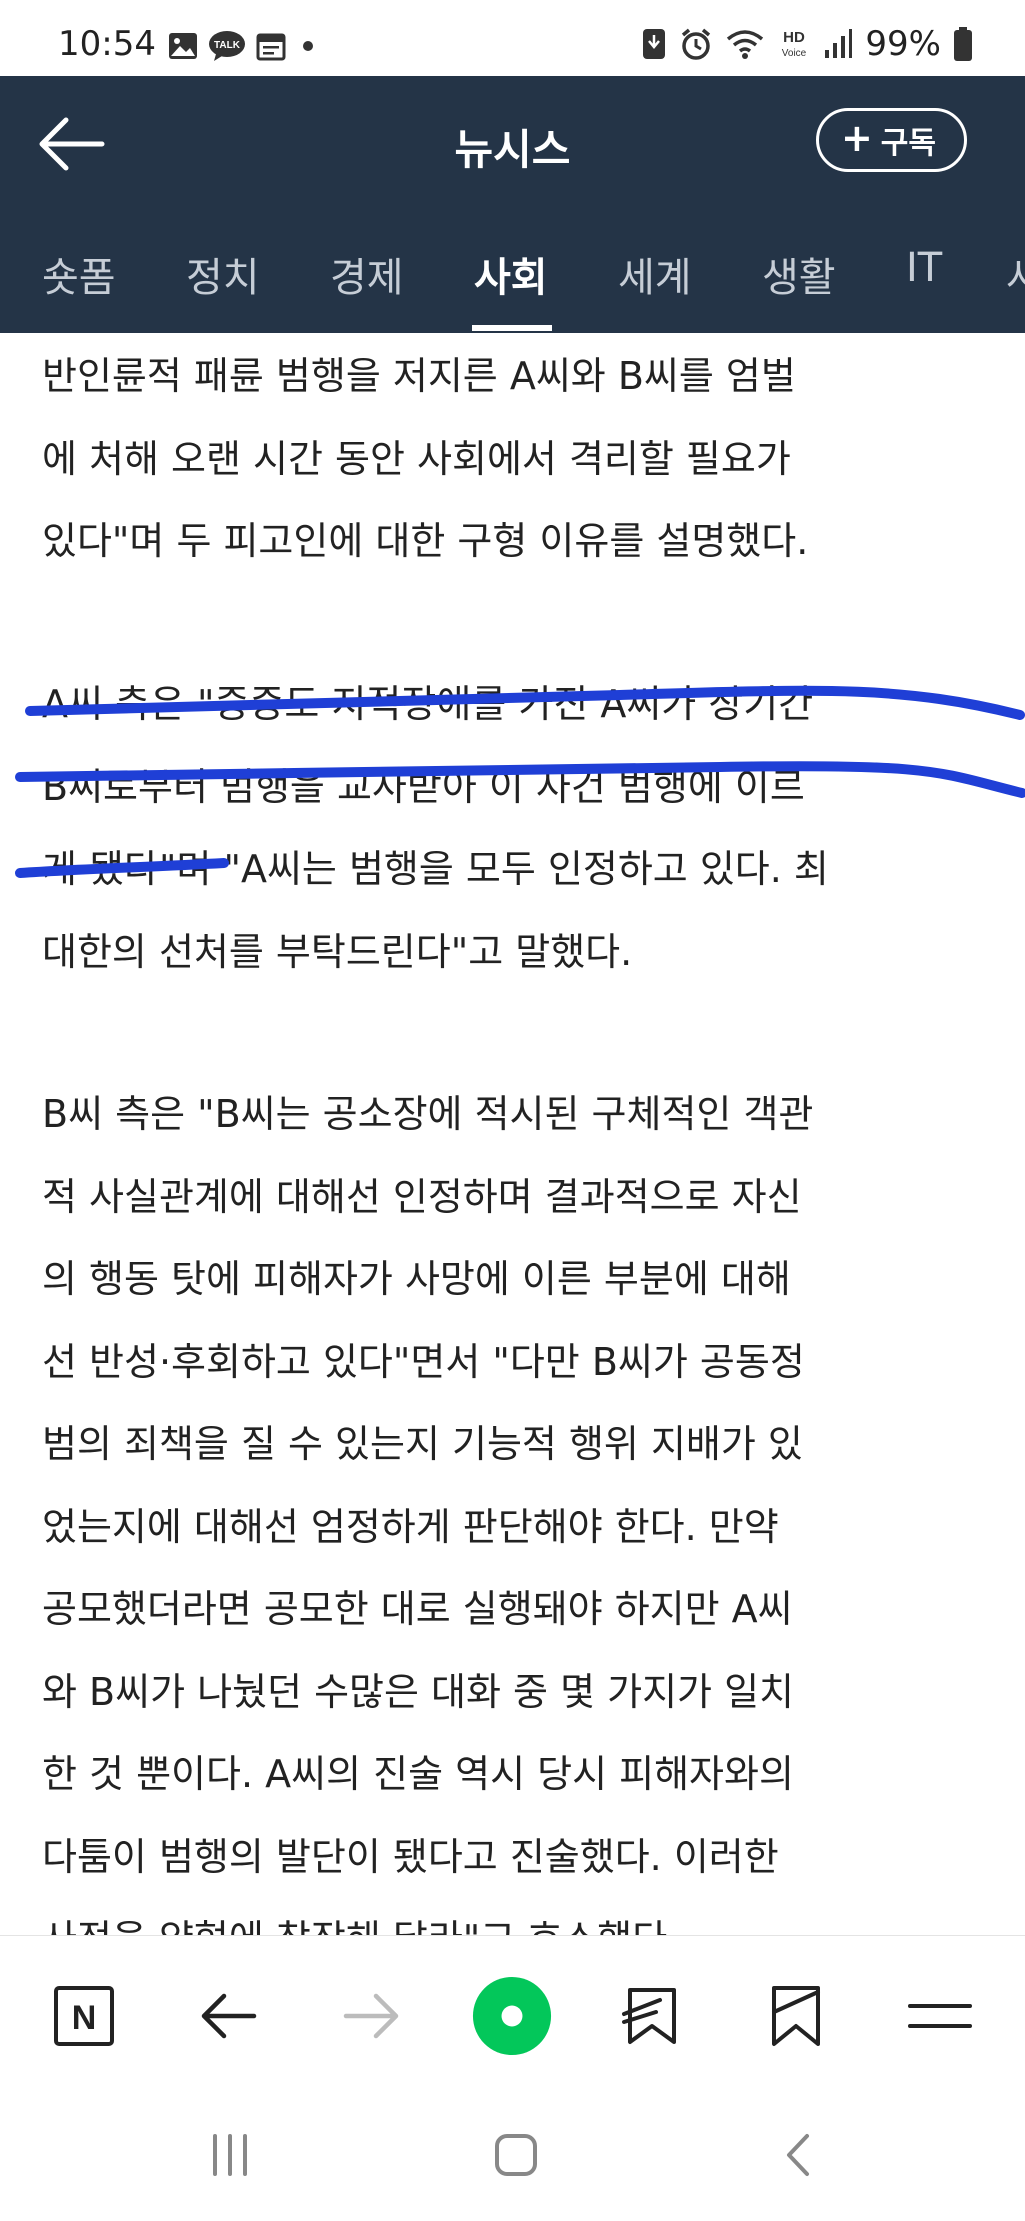  Describe the element at coordinates (795, 37) in the screenshot. I see `hd-label: HD` at that location.